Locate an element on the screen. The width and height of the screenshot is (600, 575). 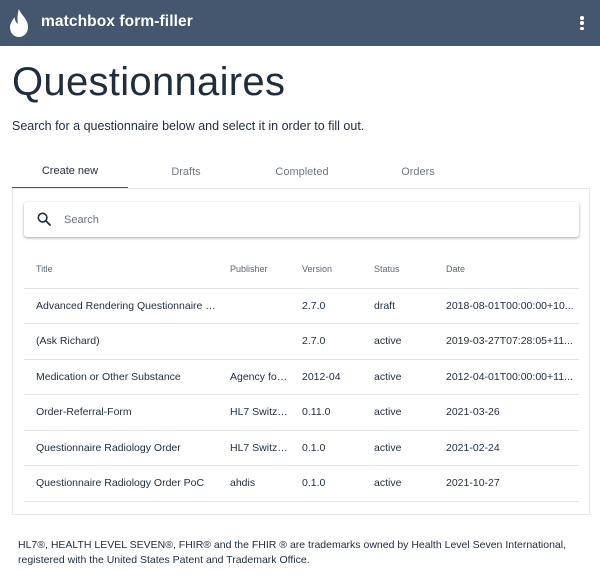
more-vert-icon is located at coordinates (582, 23).